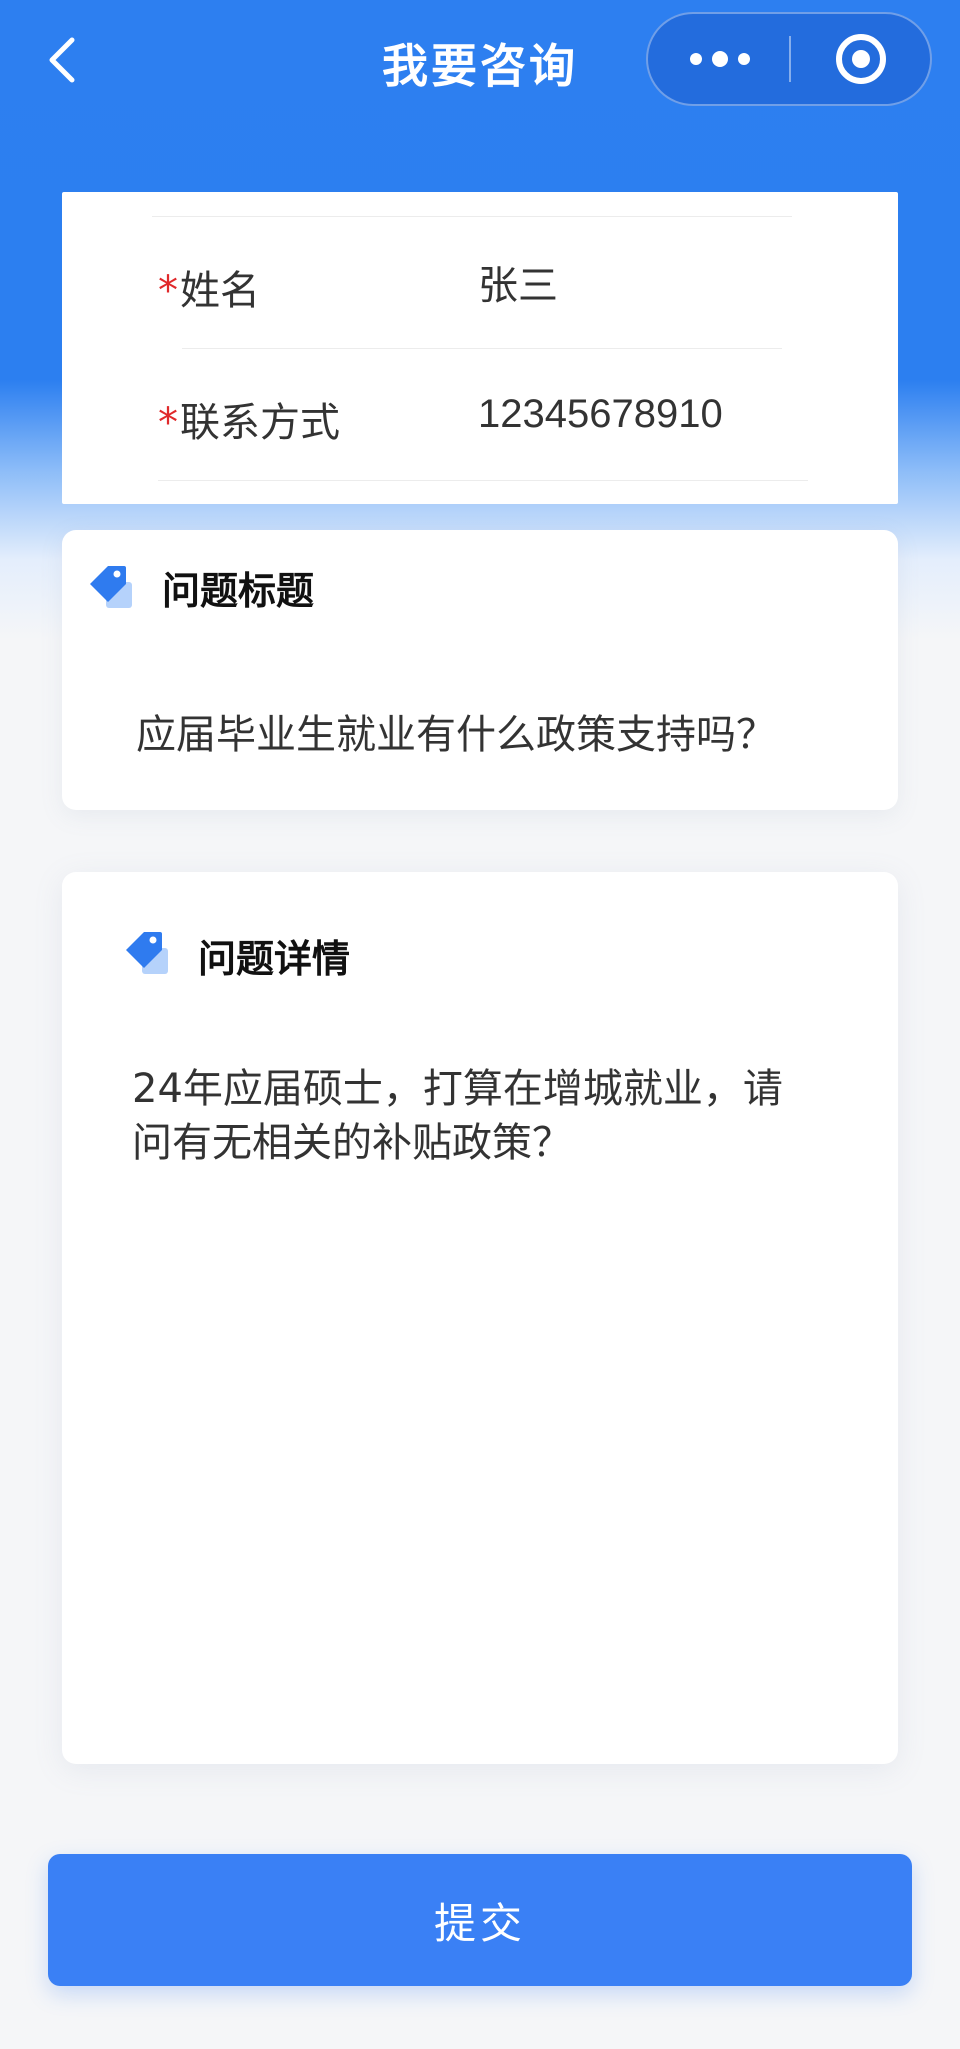  I want to click on question-title-input: 应届毕业生就业有什么政策支持吗？, so click(496, 735).